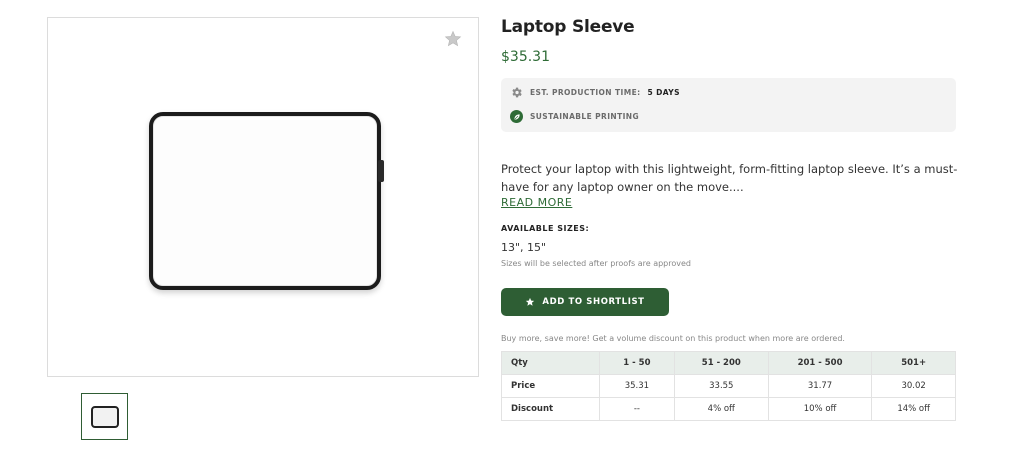 The width and height of the screenshot is (1024, 450). Describe the element at coordinates (381, 171) in the screenshot. I see `zipper-pull` at that location.